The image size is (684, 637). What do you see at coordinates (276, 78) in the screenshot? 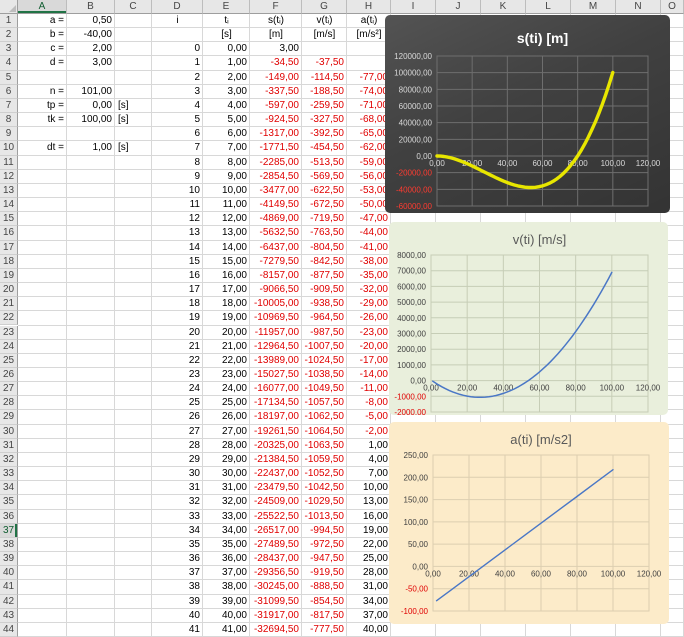
I see `cell-F5: -149,00` at bounding box center [276, 78].